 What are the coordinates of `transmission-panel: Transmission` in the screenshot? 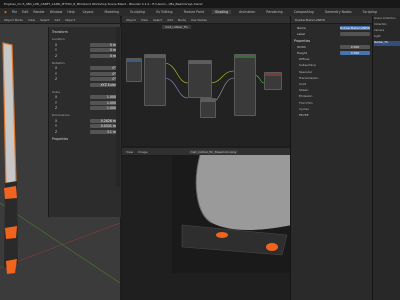 It's located at (336, 78).